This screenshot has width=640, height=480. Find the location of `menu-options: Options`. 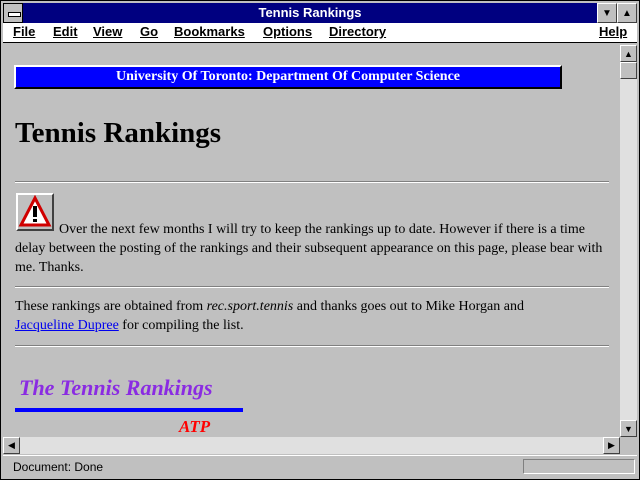

menu-options: Options is located at coordinates (287, 31).